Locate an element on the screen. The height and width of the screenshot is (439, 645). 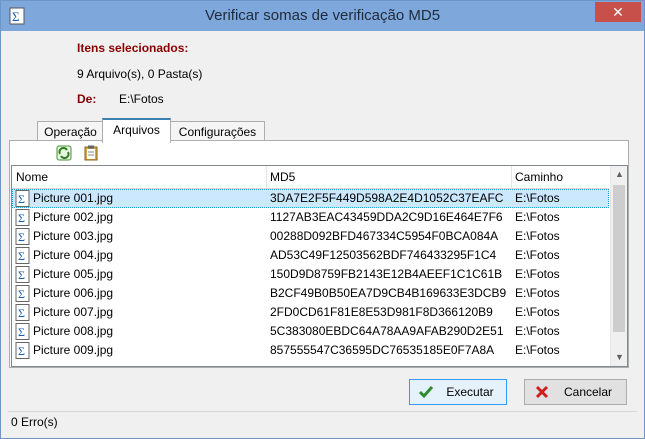
column-header-caminho: Caminho is located at coordinates (560, 177).